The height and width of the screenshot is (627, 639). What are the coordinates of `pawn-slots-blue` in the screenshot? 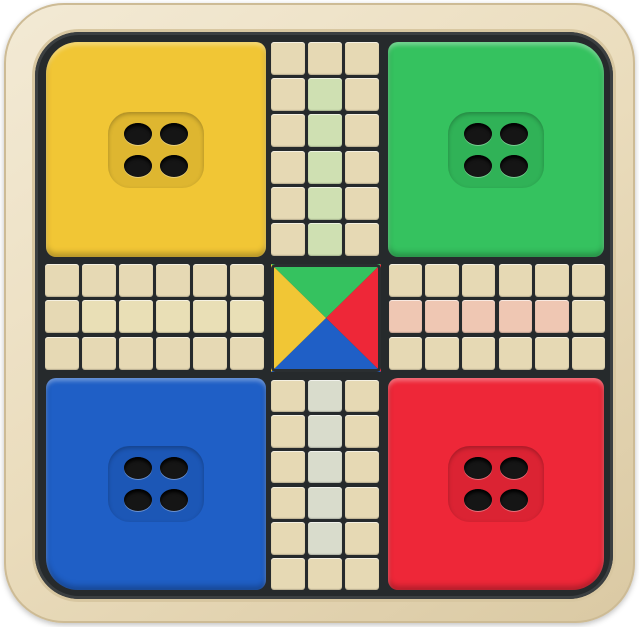 It's located at (156, 484).